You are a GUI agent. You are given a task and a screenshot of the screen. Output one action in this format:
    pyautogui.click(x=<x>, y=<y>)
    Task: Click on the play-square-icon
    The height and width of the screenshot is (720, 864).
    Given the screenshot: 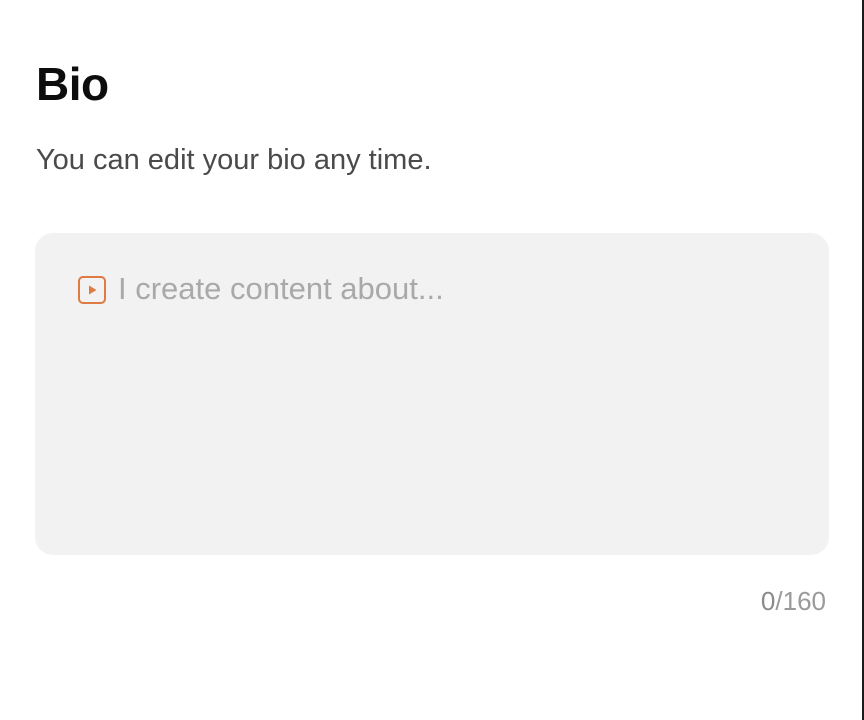 What is the action you would take?
    pyautogui.click(x=92, y=290)
    